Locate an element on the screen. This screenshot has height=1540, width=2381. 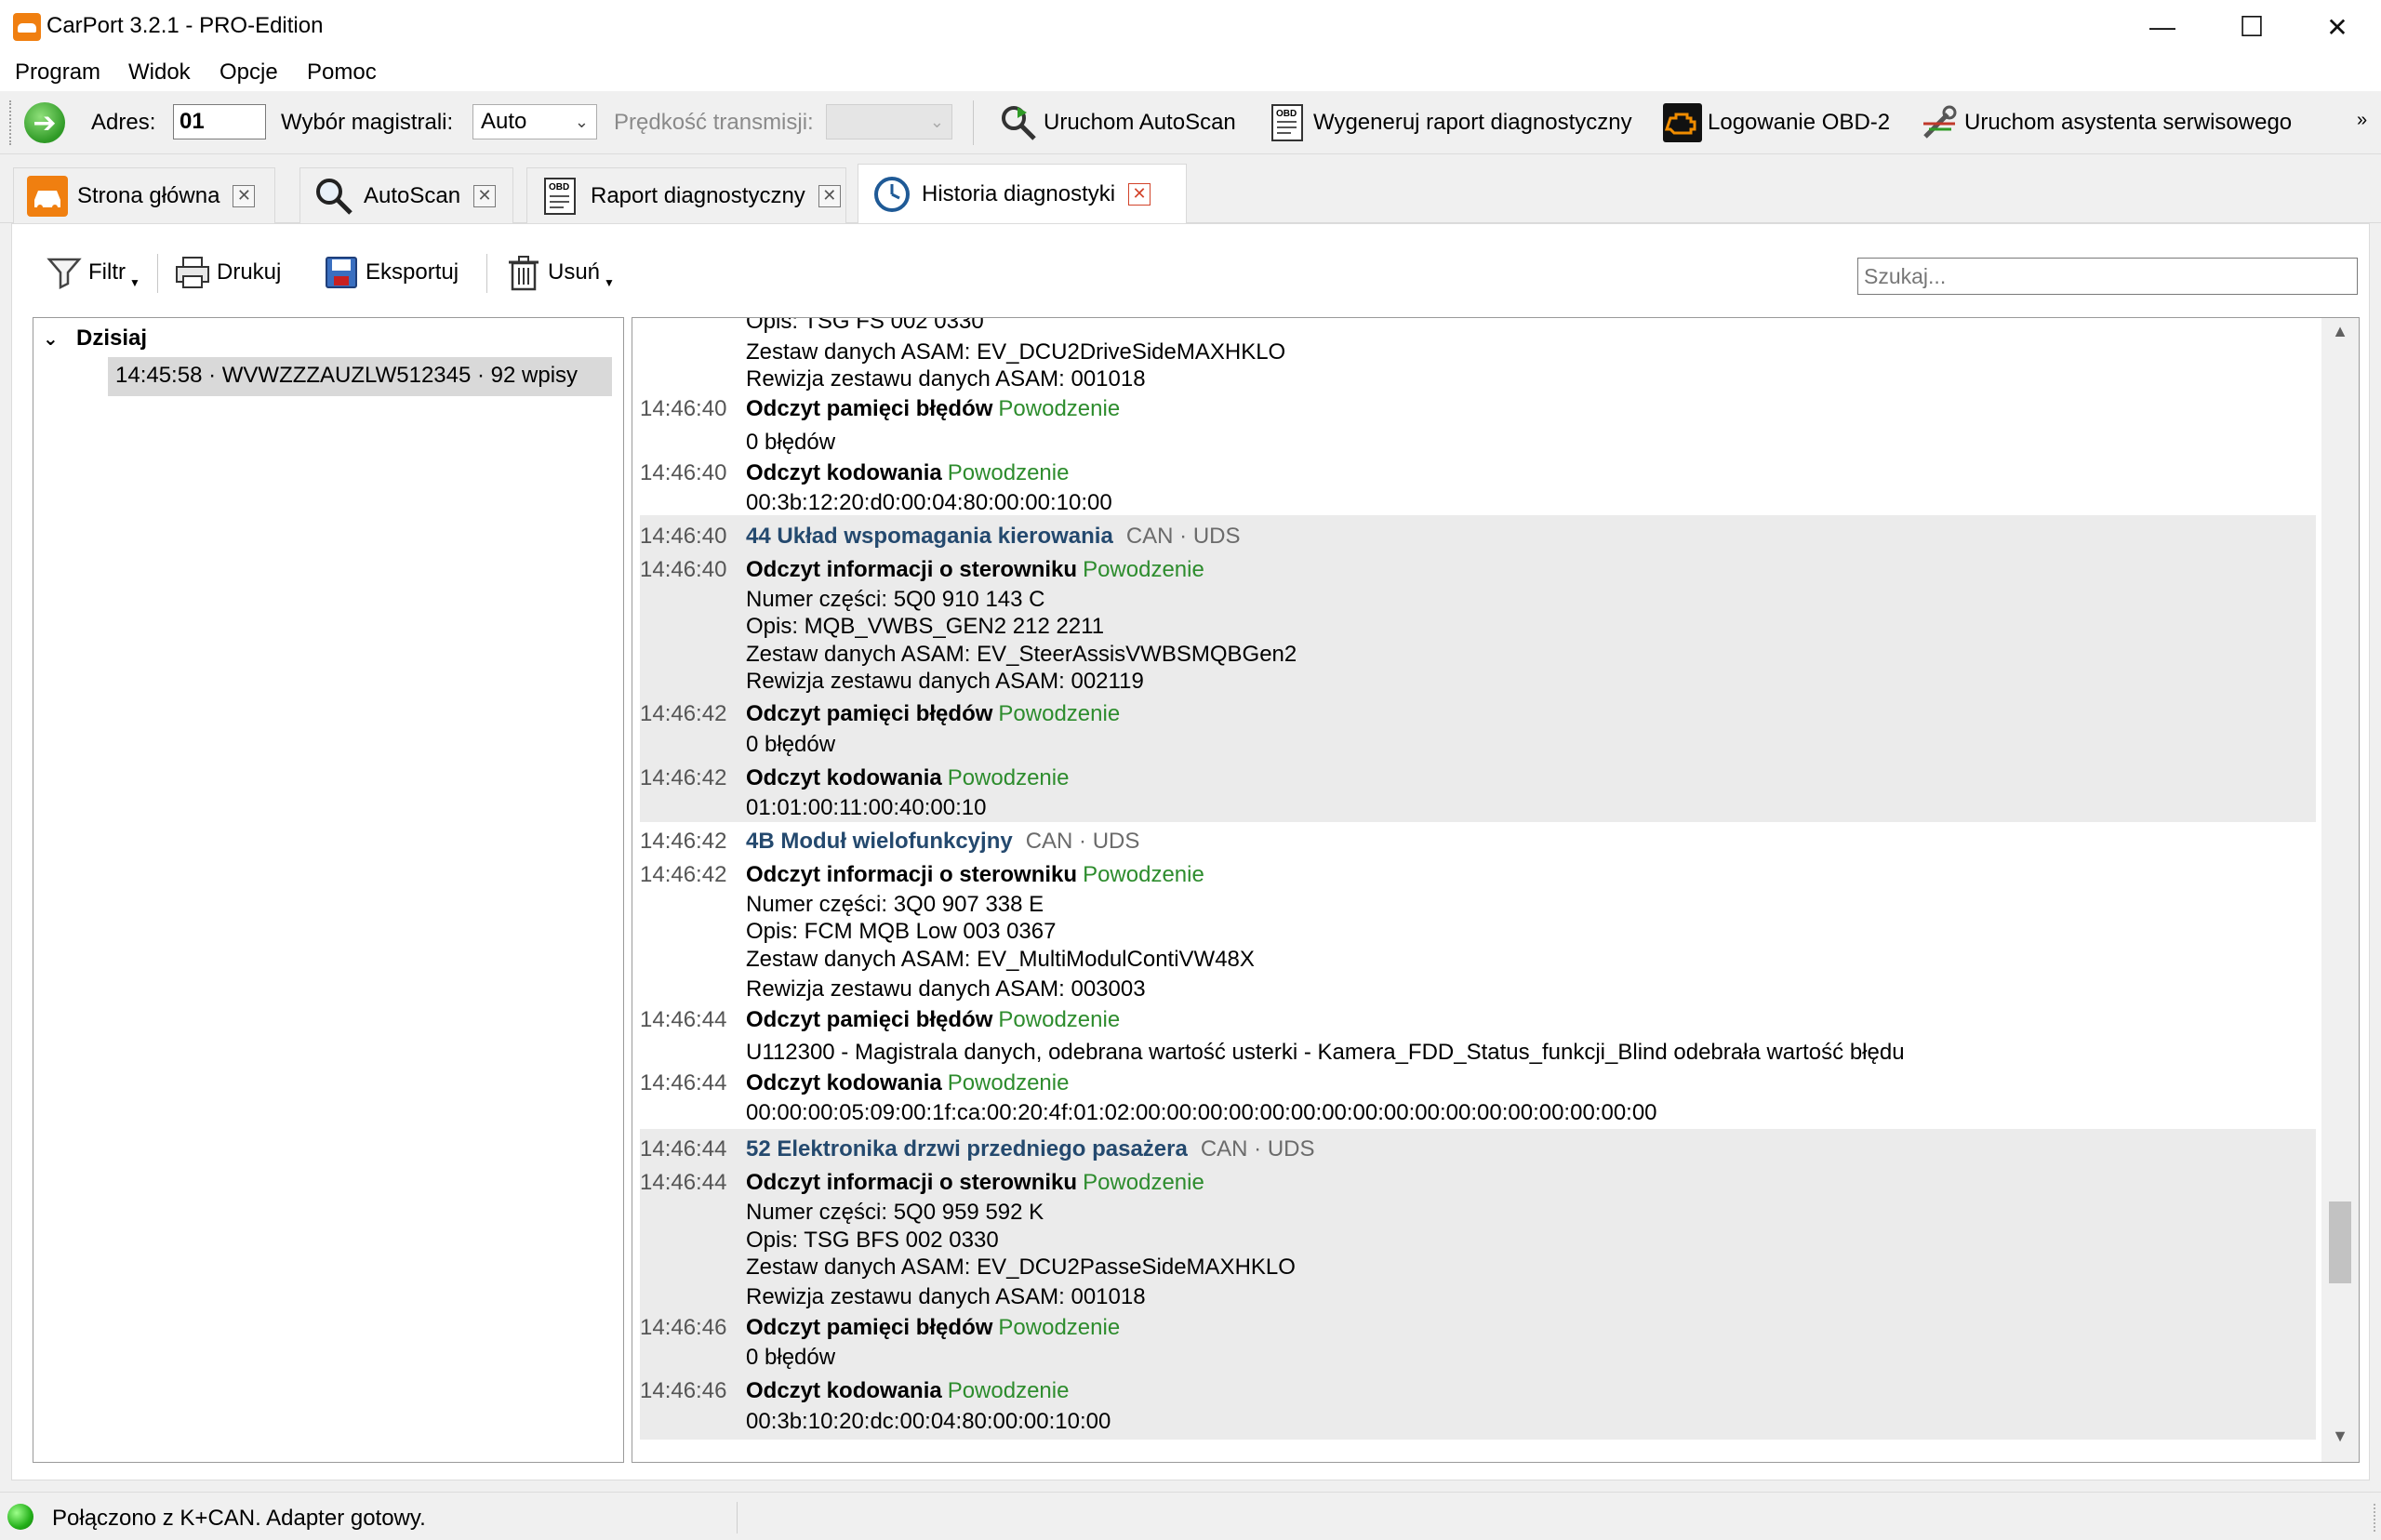
print-button: Drukuj is located at coordinates (227, 272).